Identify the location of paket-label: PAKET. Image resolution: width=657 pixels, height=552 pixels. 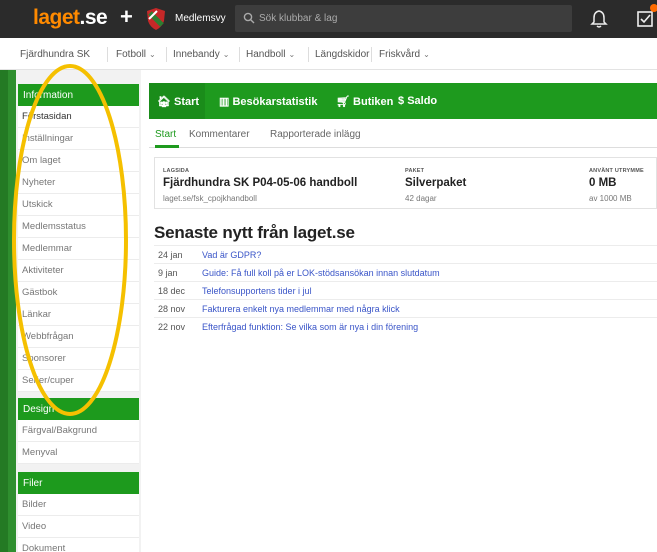
(415, 171).